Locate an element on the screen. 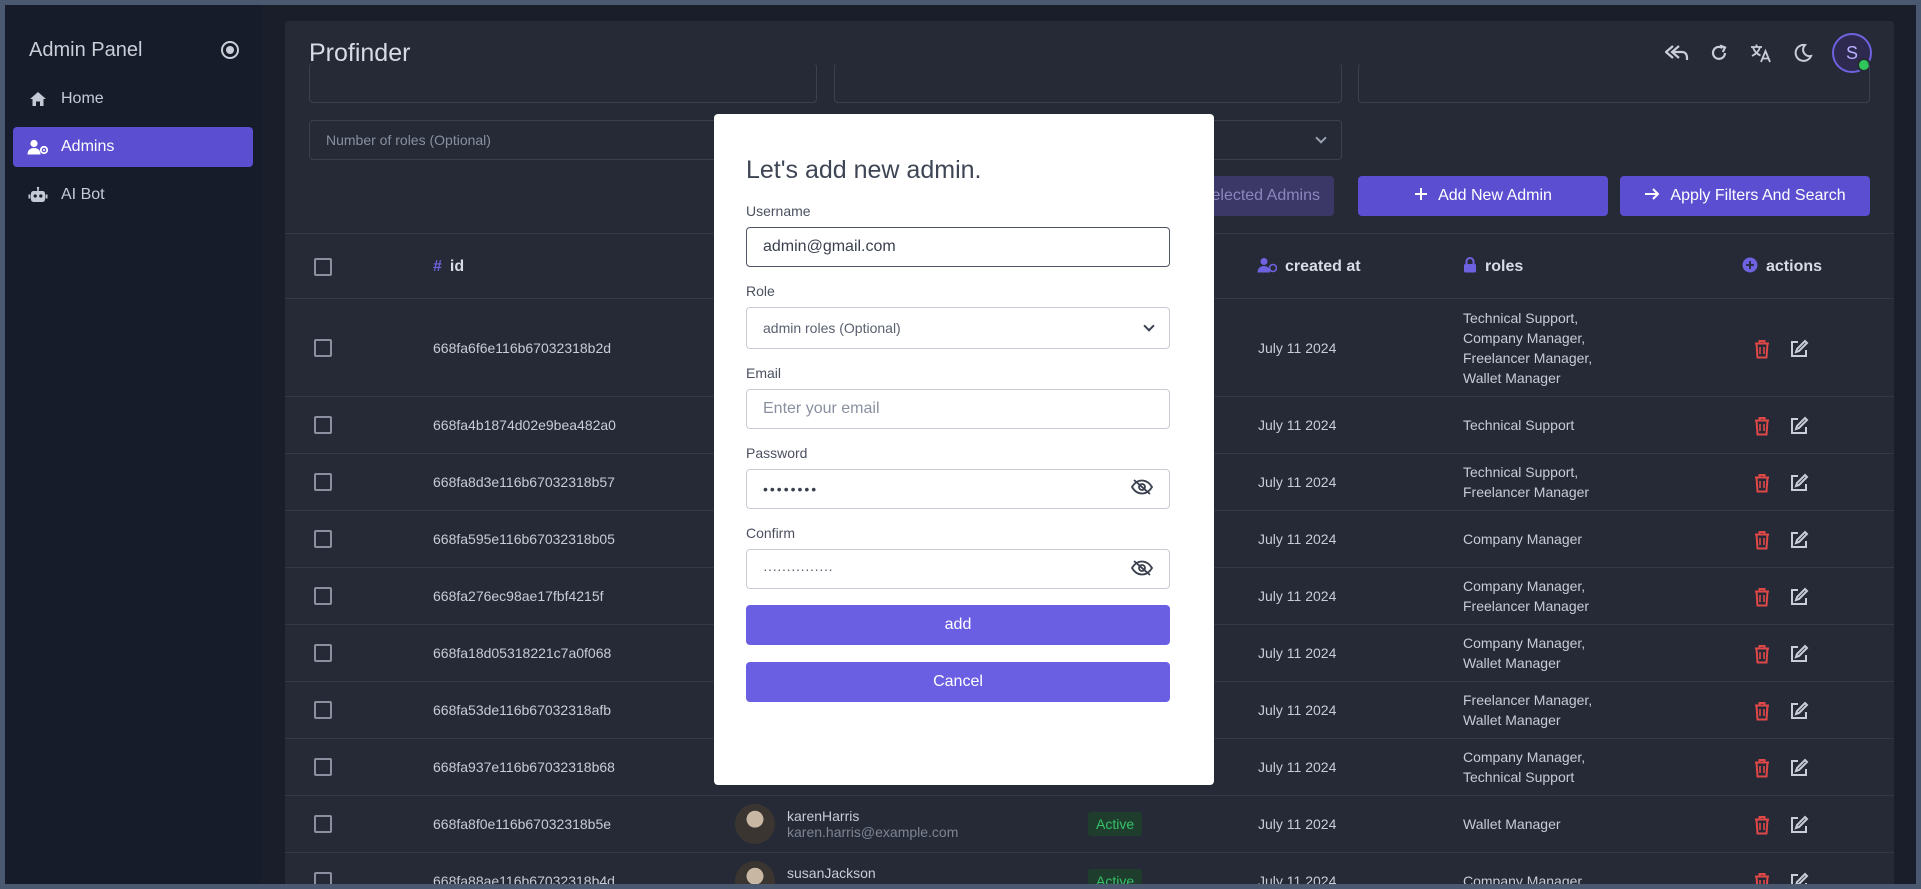 The width and height of the screenshot is (1921, 889). role-item: Freelancer Manager is located at coordinates (1526, 492).